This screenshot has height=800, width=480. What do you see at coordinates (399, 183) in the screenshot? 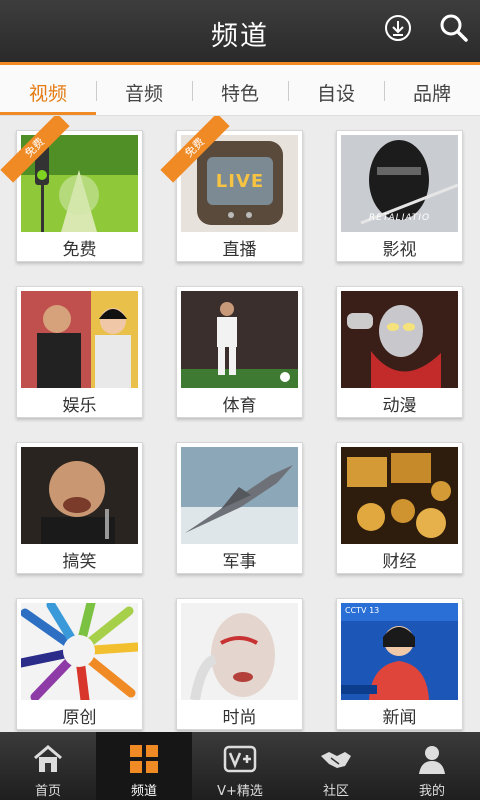
I see `channel-thumbnail: RETALIATIO` at bounding box center [399, 183].